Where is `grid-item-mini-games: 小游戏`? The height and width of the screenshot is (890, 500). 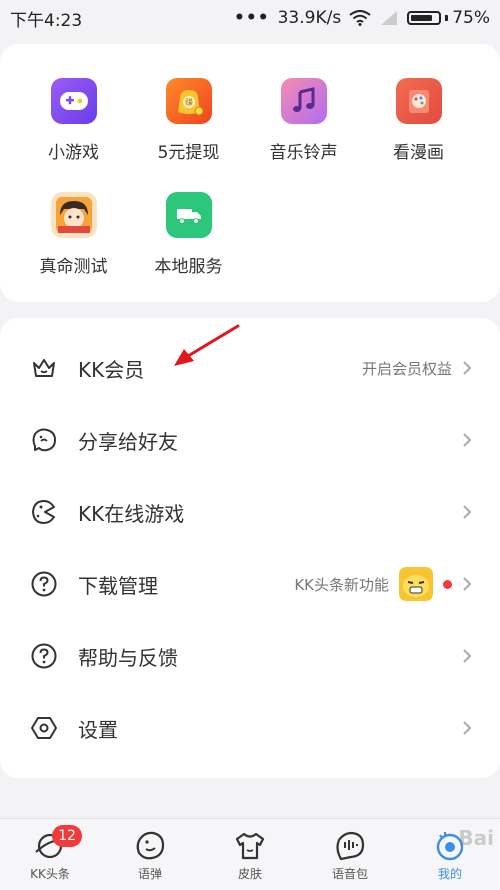 grid-item-mini-games: 小游戏 is located at coordinates (73, 120).